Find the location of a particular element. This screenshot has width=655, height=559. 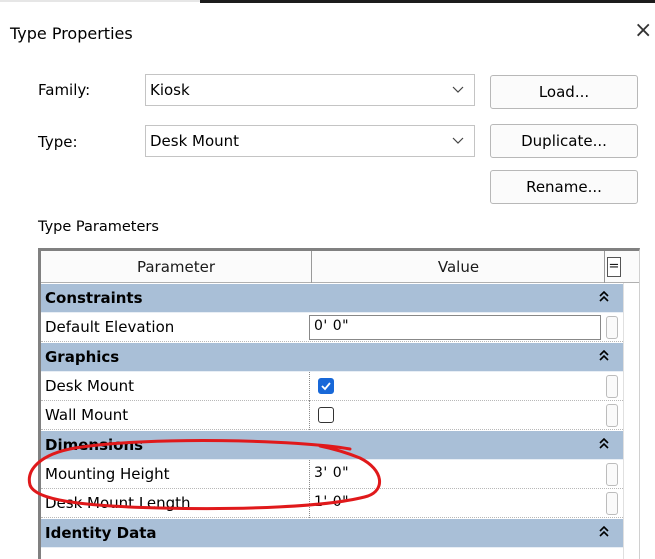

close-icon: × is located at coordinates (643, 30).